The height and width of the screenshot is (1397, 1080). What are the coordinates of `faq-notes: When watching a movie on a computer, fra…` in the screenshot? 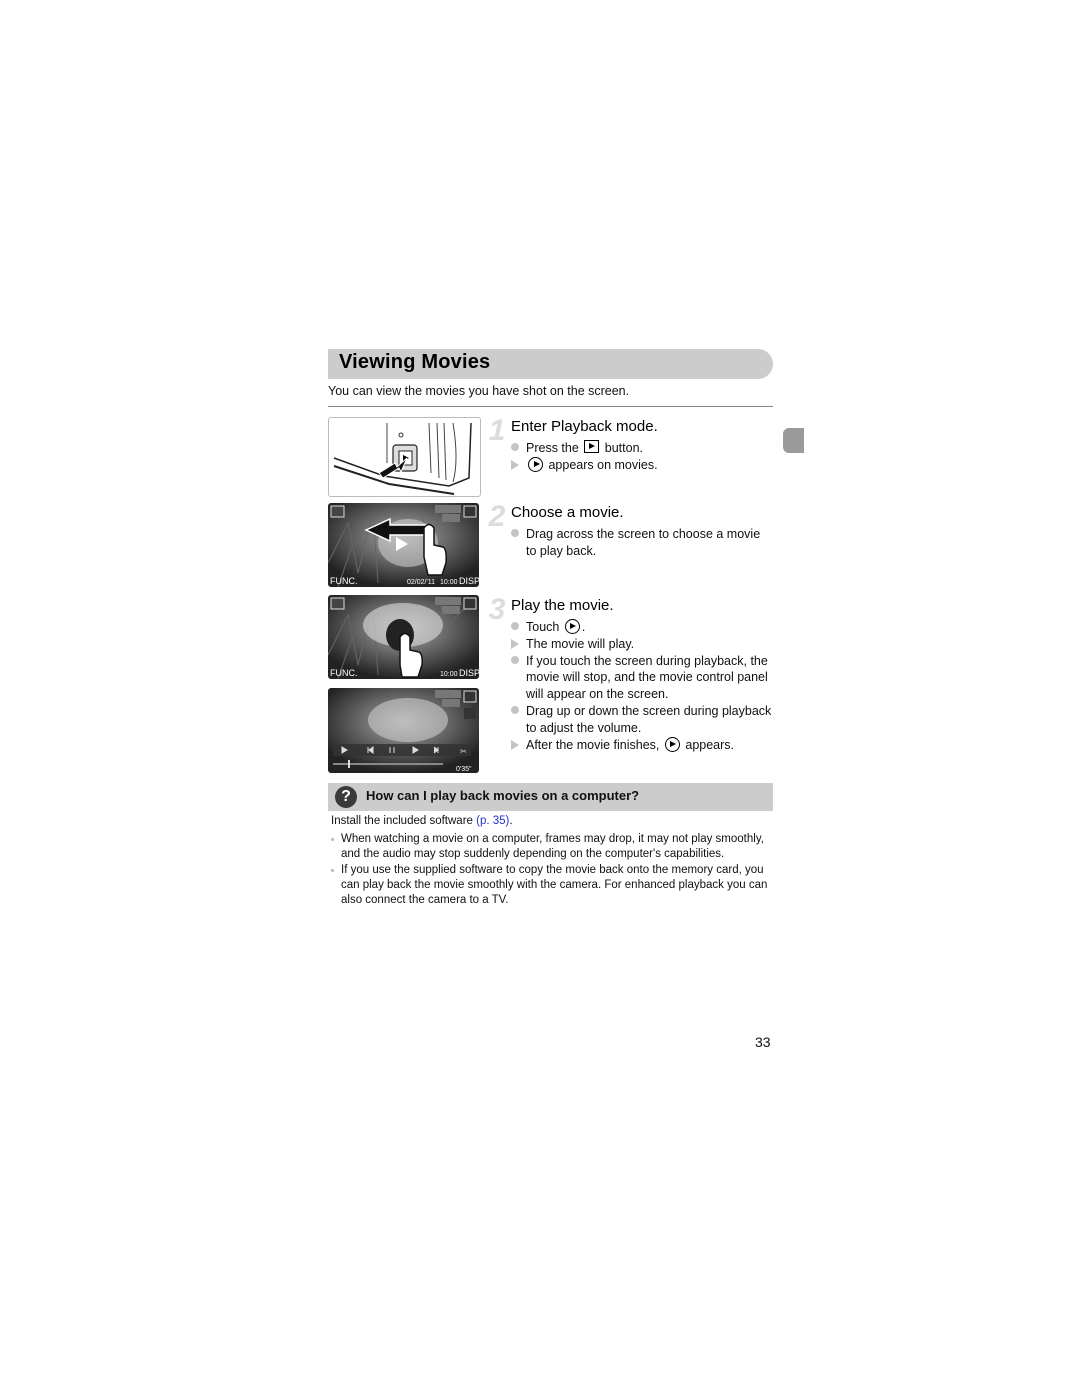 It's located at (551, 870).